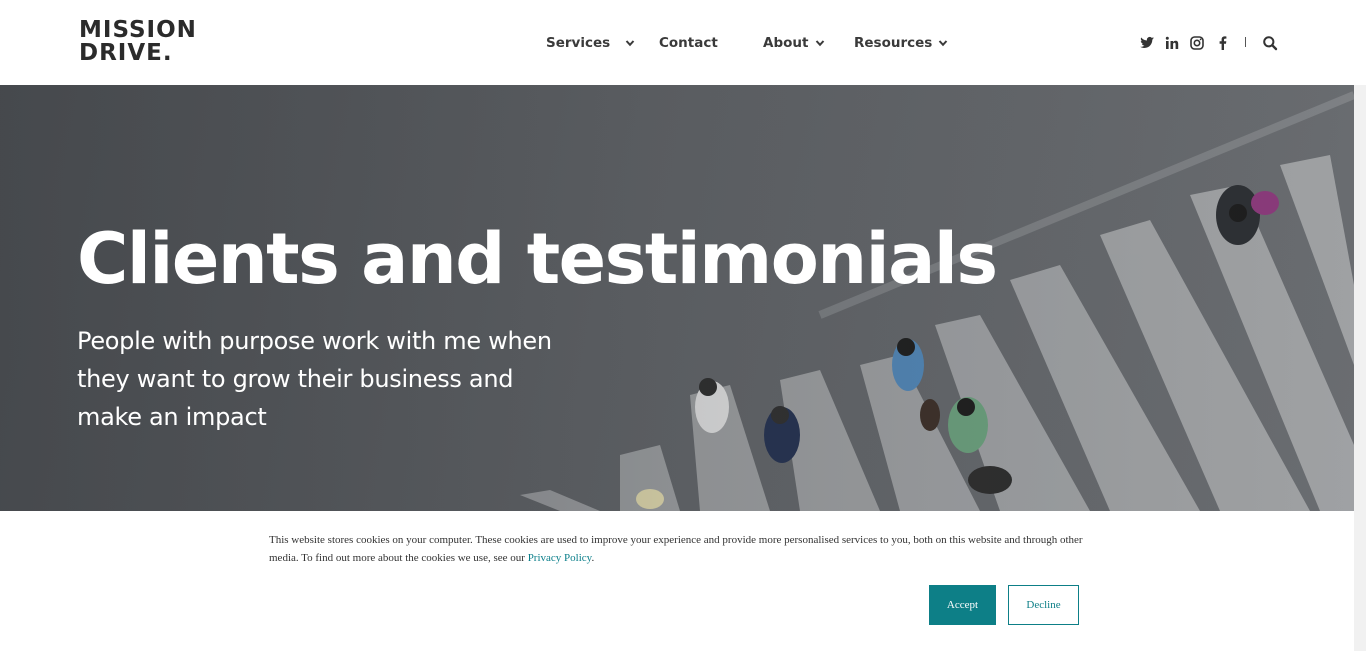 This screenshot has height=651, width=1366. Describe the element at coordinates (593, 558) in the screenshot. I see `cookie-message-end: .` at that location.